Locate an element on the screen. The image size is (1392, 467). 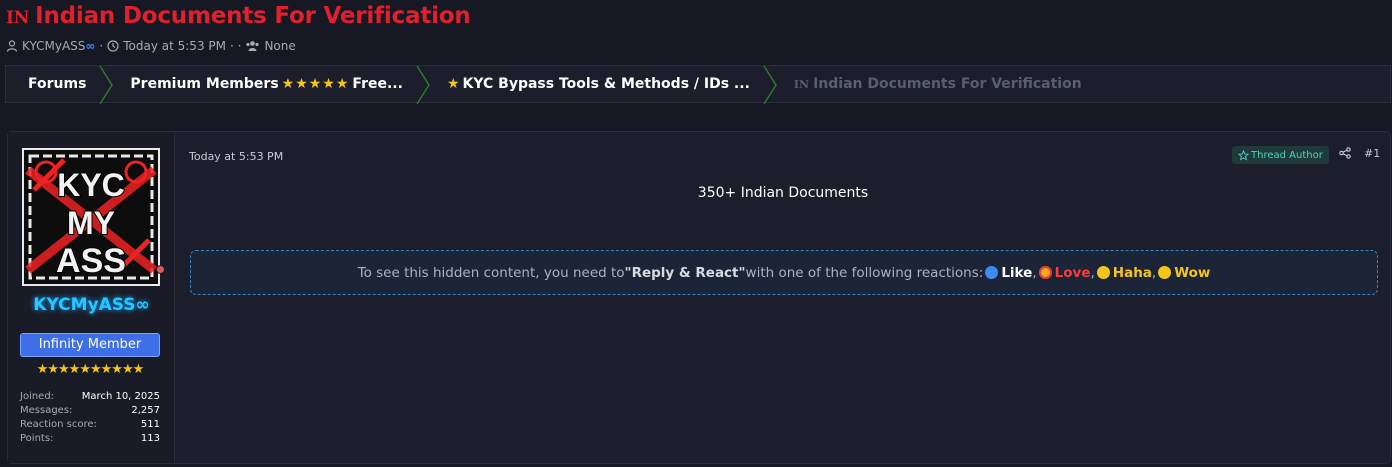
svg-text: ASS is located at coordinates (91, 261).